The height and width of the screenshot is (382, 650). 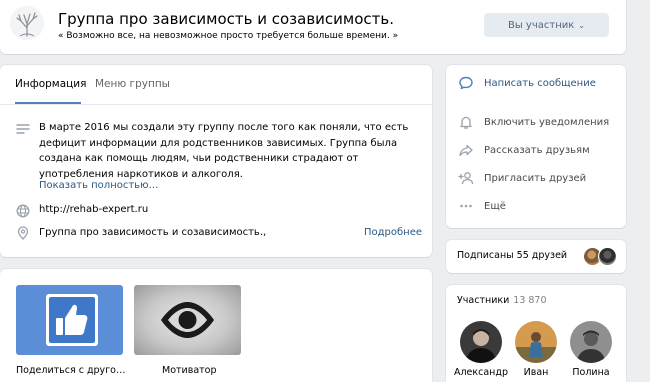 I want to click on tab-group-menu: Меню группы, so click(x=132, y=84).